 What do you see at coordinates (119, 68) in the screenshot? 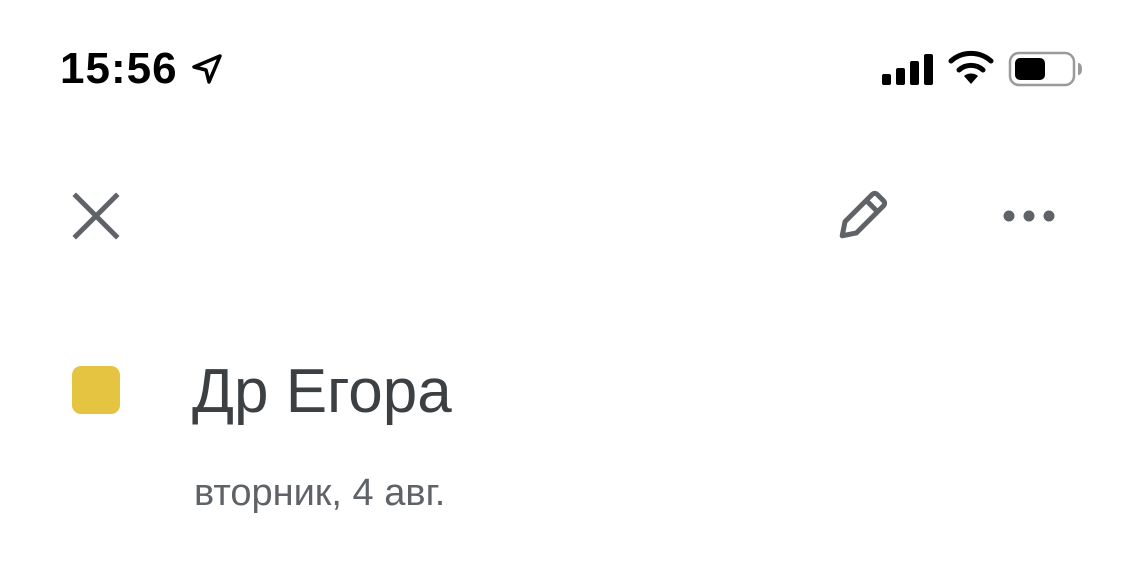
I see `status-time: 15:56` at bounding box center [119, 68].